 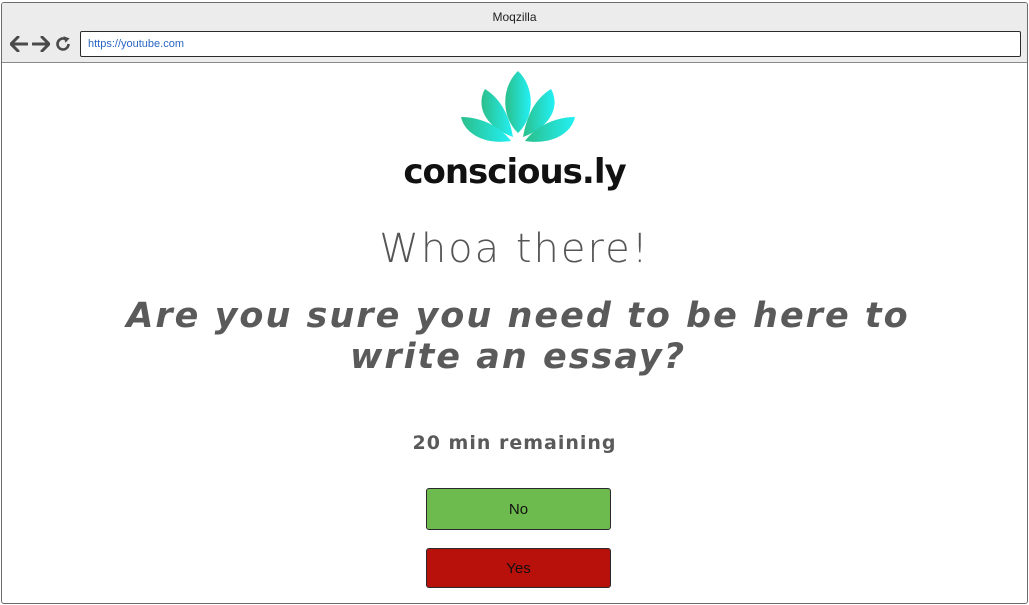 I want to click on brand-name: conscious.ly, so click(x=514, y=172).